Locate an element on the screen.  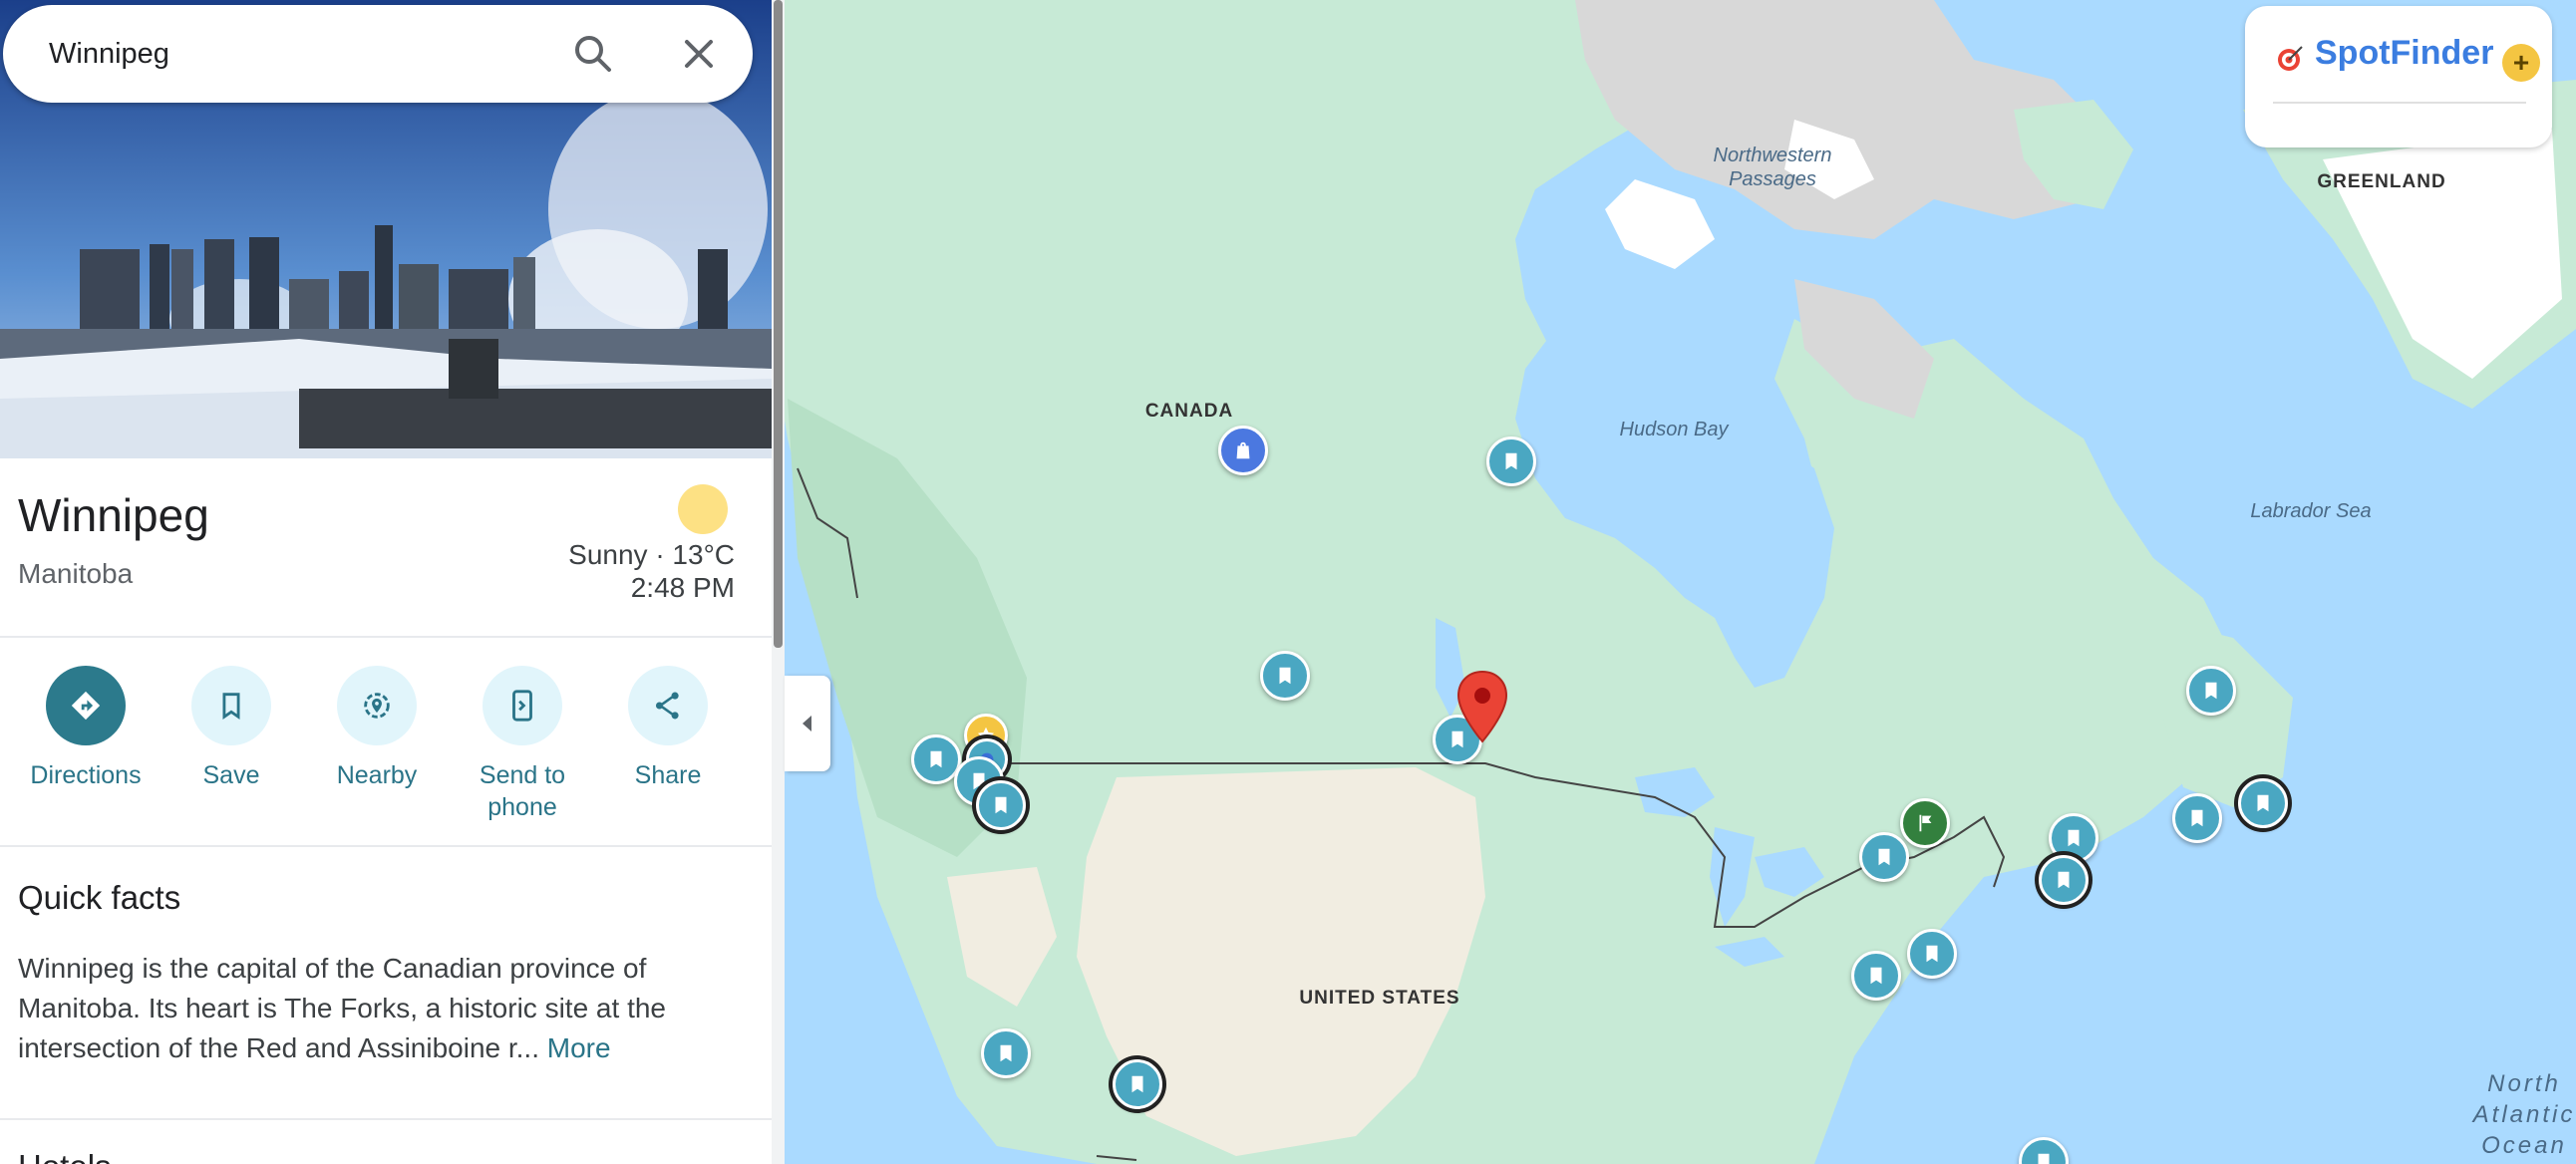
send-to-phone-label: Send to phone is located at coordinates (522, 791).